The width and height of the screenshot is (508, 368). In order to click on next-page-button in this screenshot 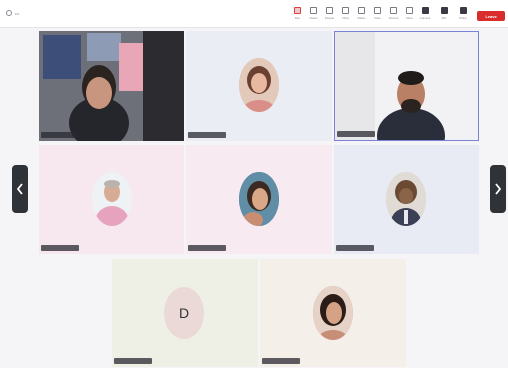, I will do `click(498, 189)`.